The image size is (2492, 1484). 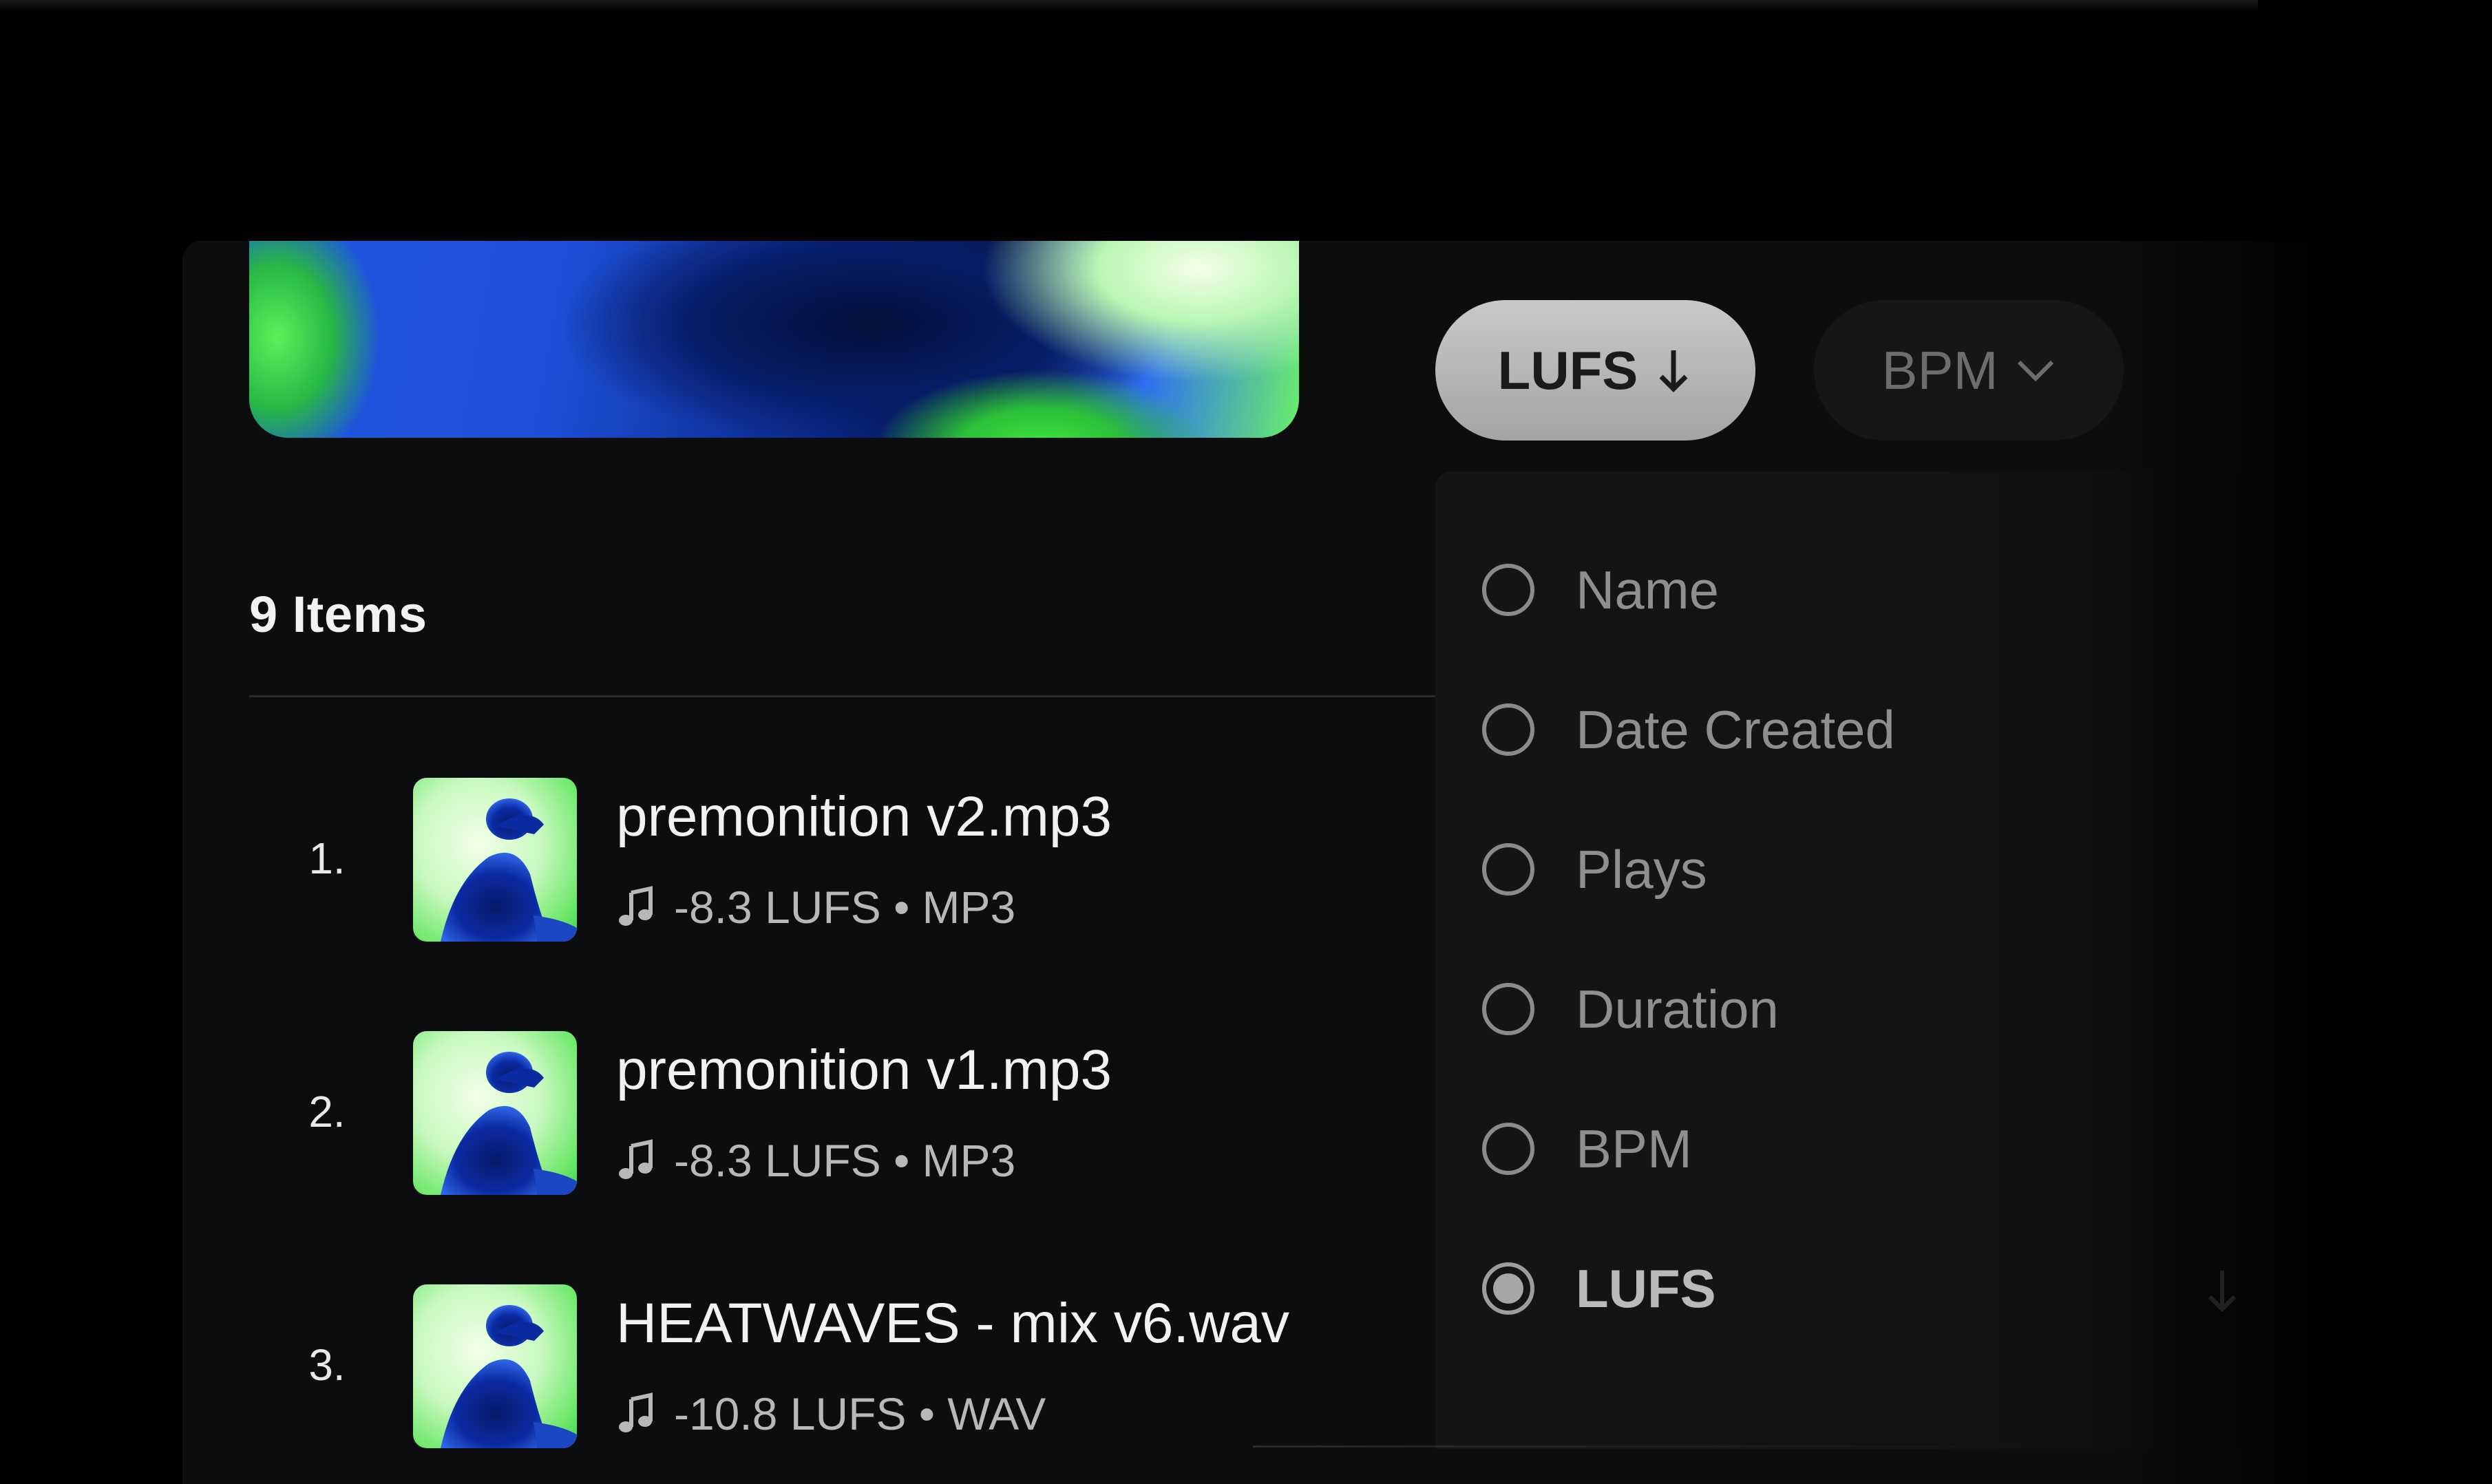 I want to click on sort-option-label: LUFS, so click(x=1646, y=1288).